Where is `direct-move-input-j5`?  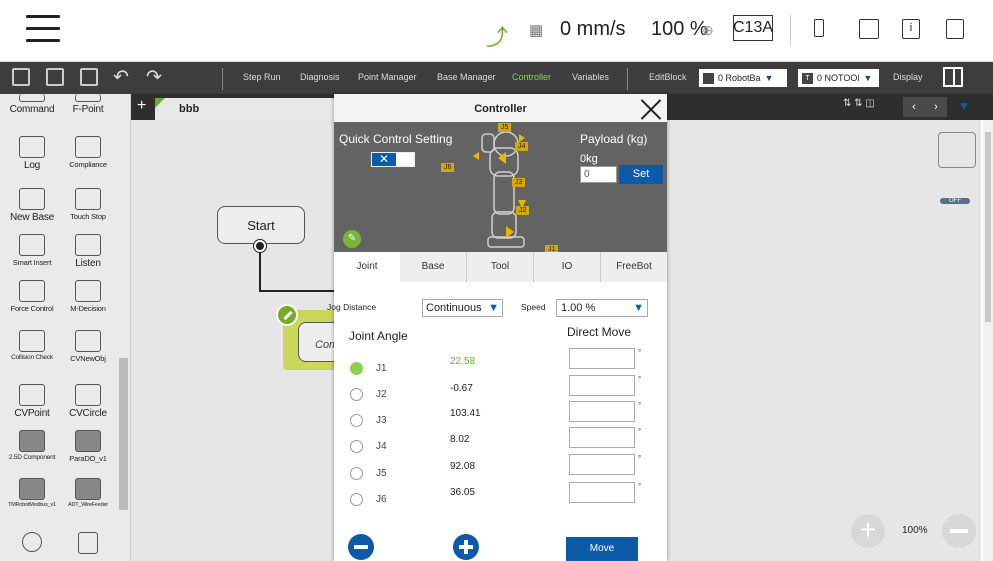 direct-move-input-j5 is located at coordinates (602, 464).